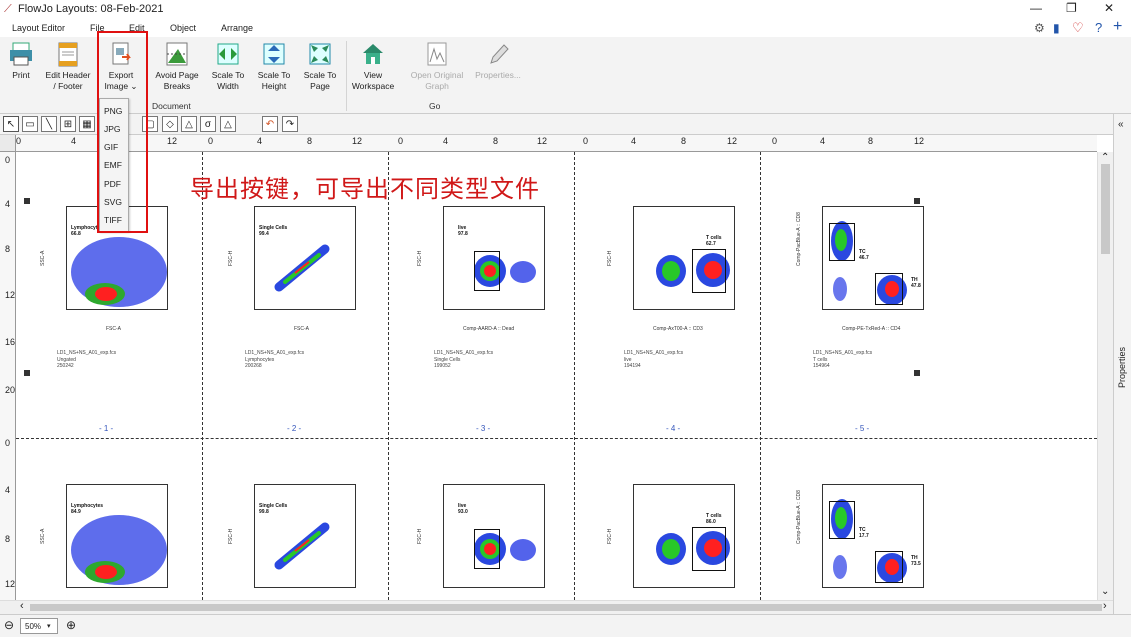  I want to click on scroll-left-icon: ‹, so click(22, 606).